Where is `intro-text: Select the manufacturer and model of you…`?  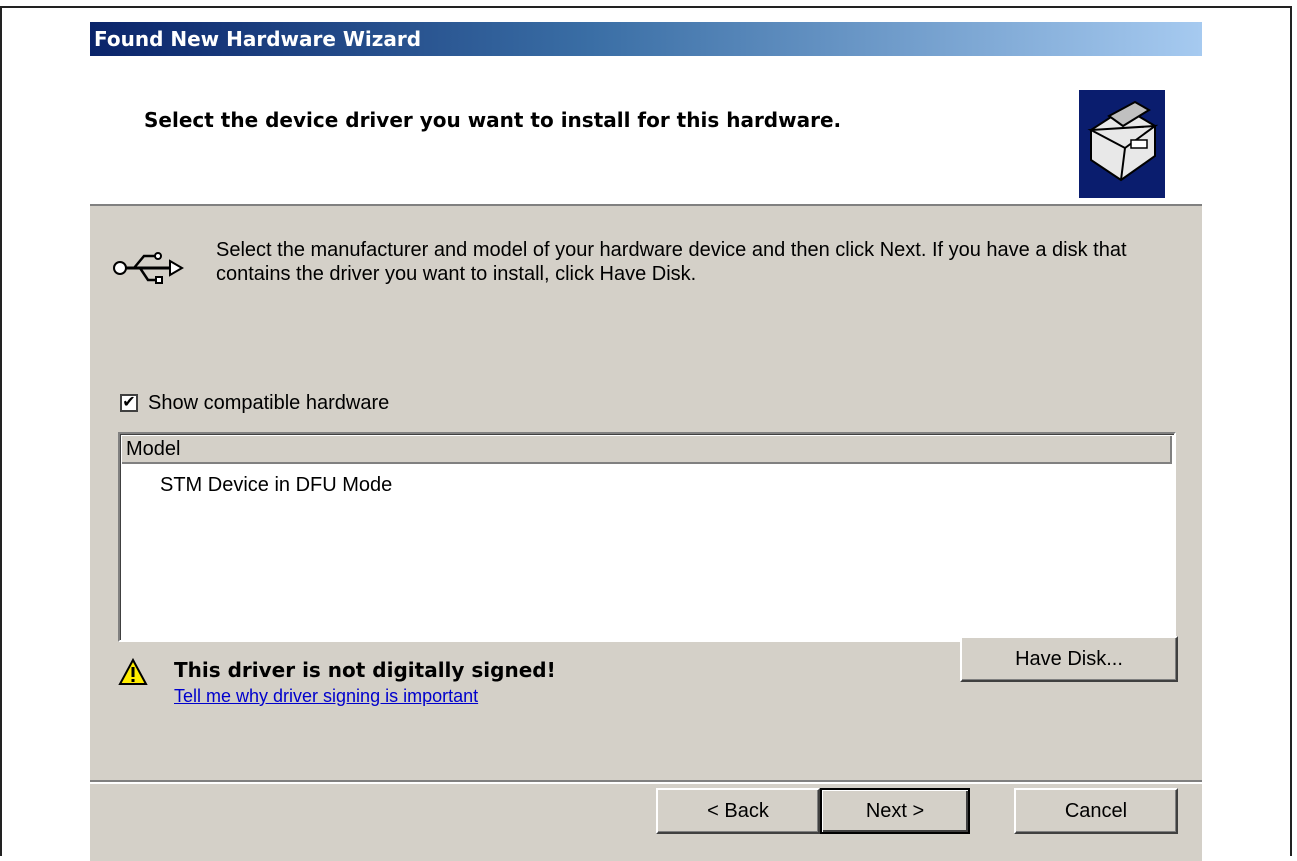 intro-text: Select the manufacturer and model of you… is located at coordinates (671, 262).